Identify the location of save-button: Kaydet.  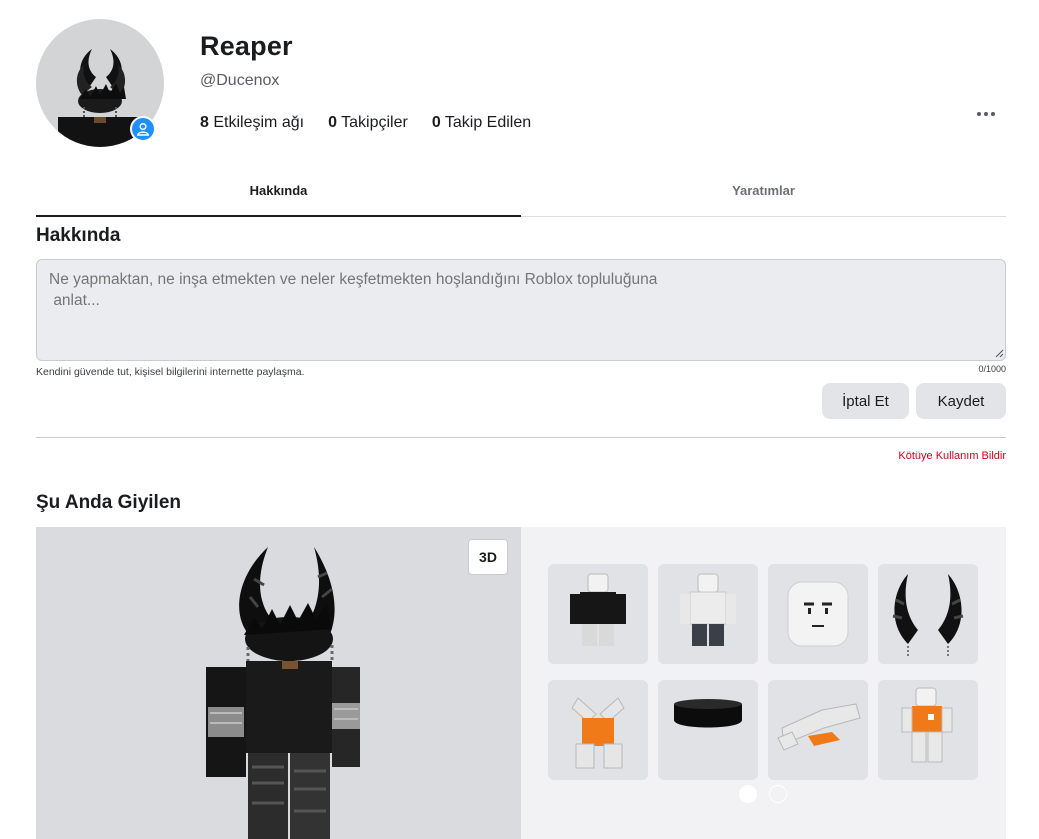
(961, 401).